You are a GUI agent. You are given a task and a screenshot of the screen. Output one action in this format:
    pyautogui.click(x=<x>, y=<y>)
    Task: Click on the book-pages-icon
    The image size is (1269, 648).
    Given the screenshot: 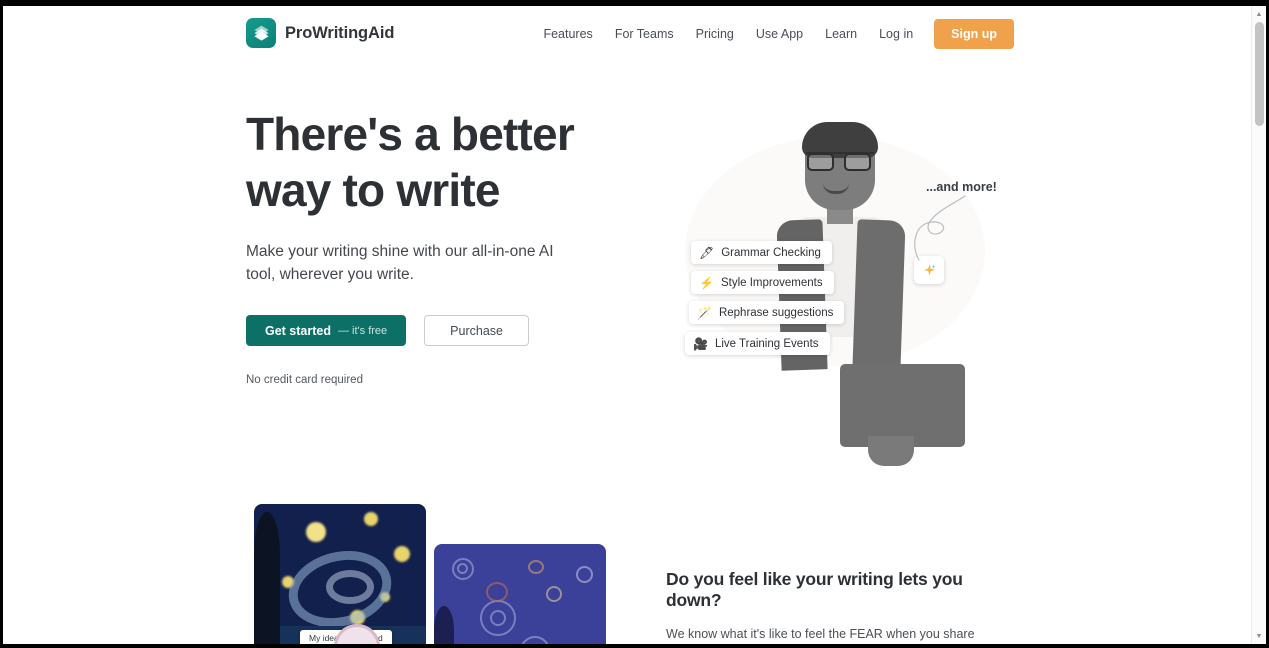 What is the action you would take?
    pyautogui.click(x=261, y=33)
    